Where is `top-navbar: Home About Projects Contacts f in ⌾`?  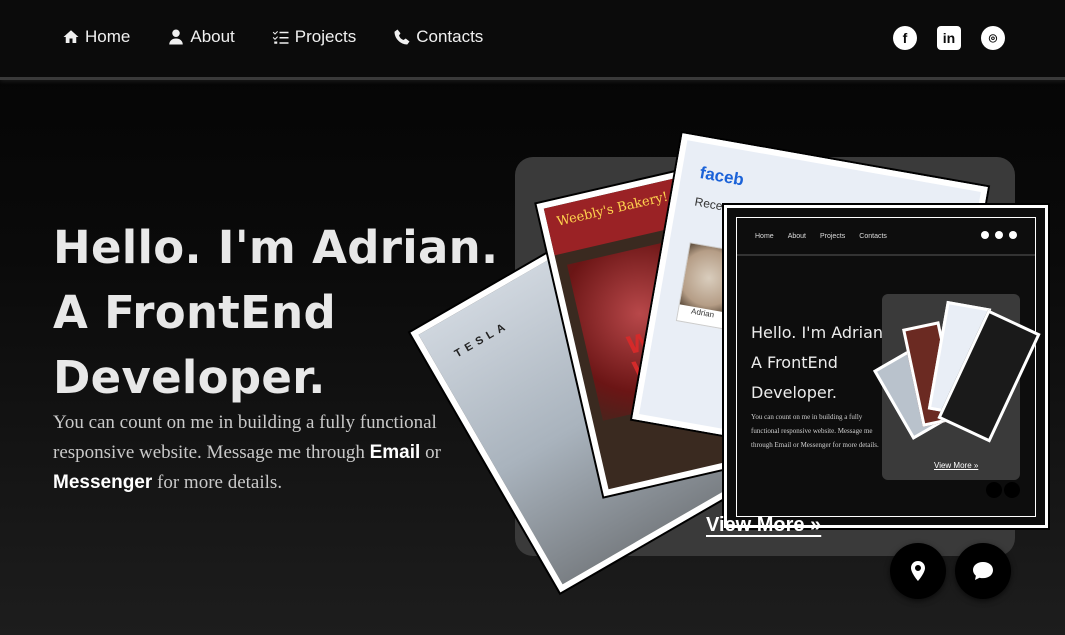
top-navbar: Home About Projects Contacts f in ⌾ is located at coordinates (532, 40).